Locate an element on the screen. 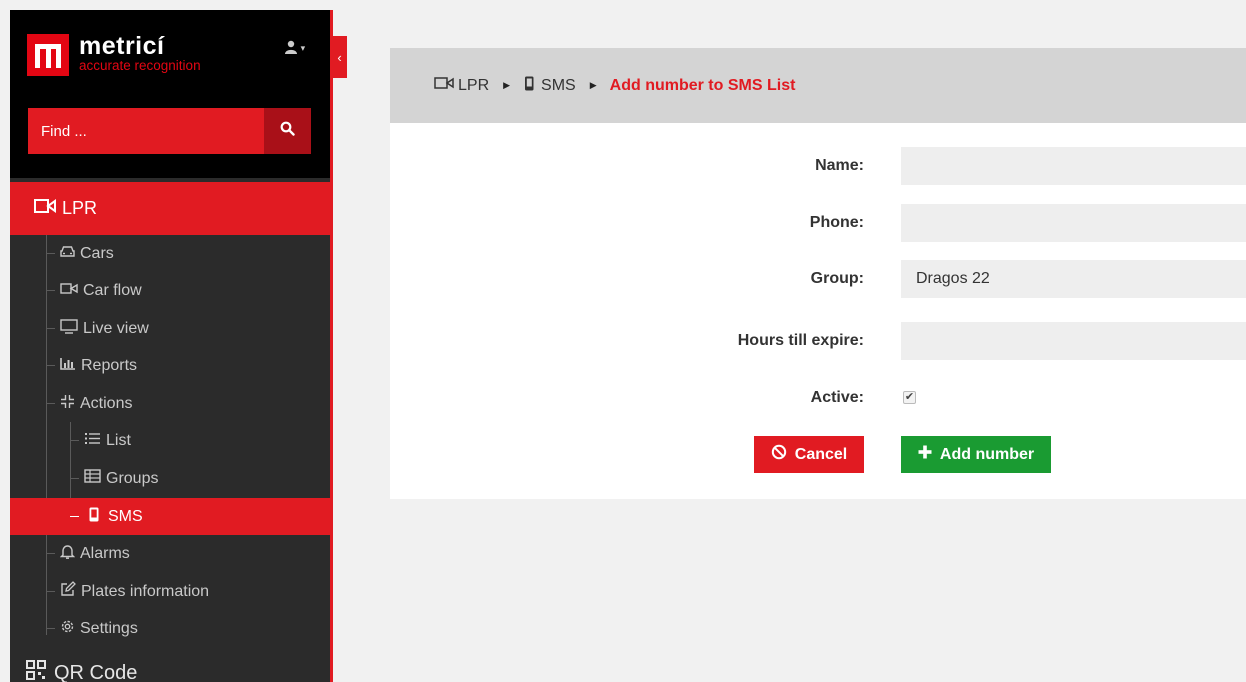  group-row: Group: is located at coordinates (818, 279).